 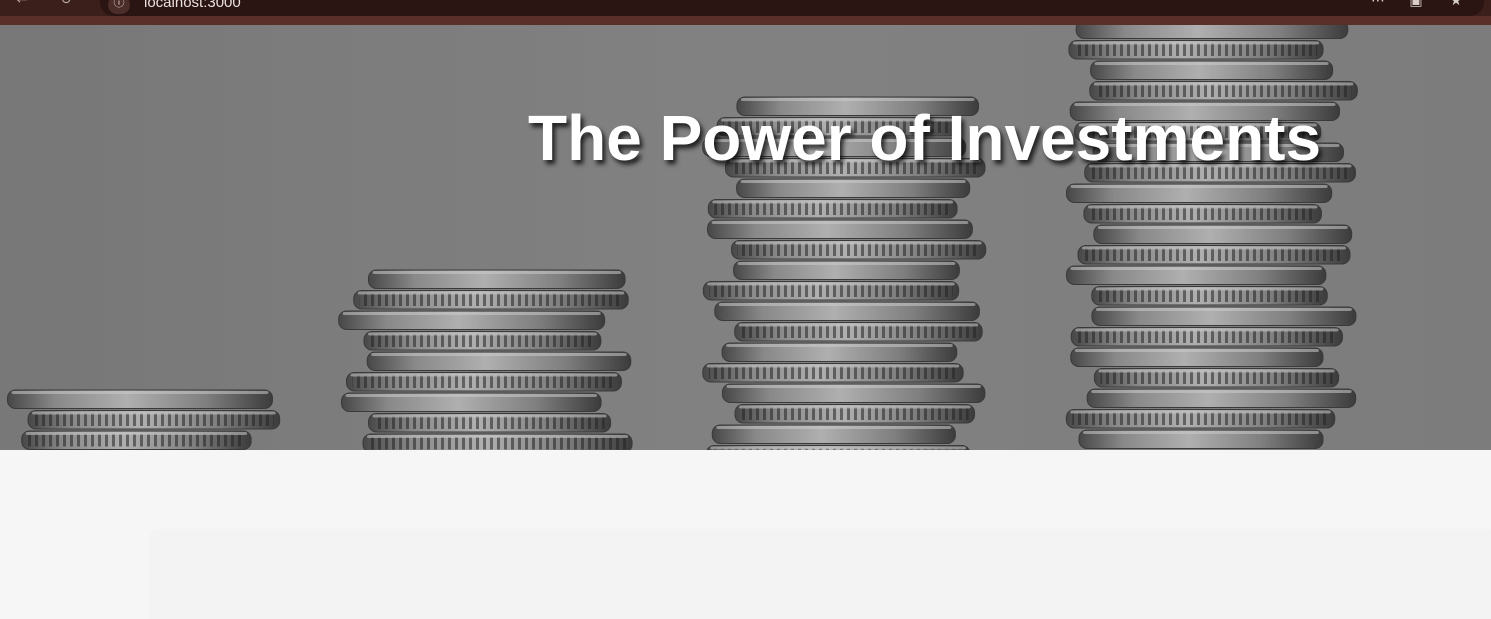 I want to click on address-bar: ⓘ localhost:3000, so click(x=792, y=8).